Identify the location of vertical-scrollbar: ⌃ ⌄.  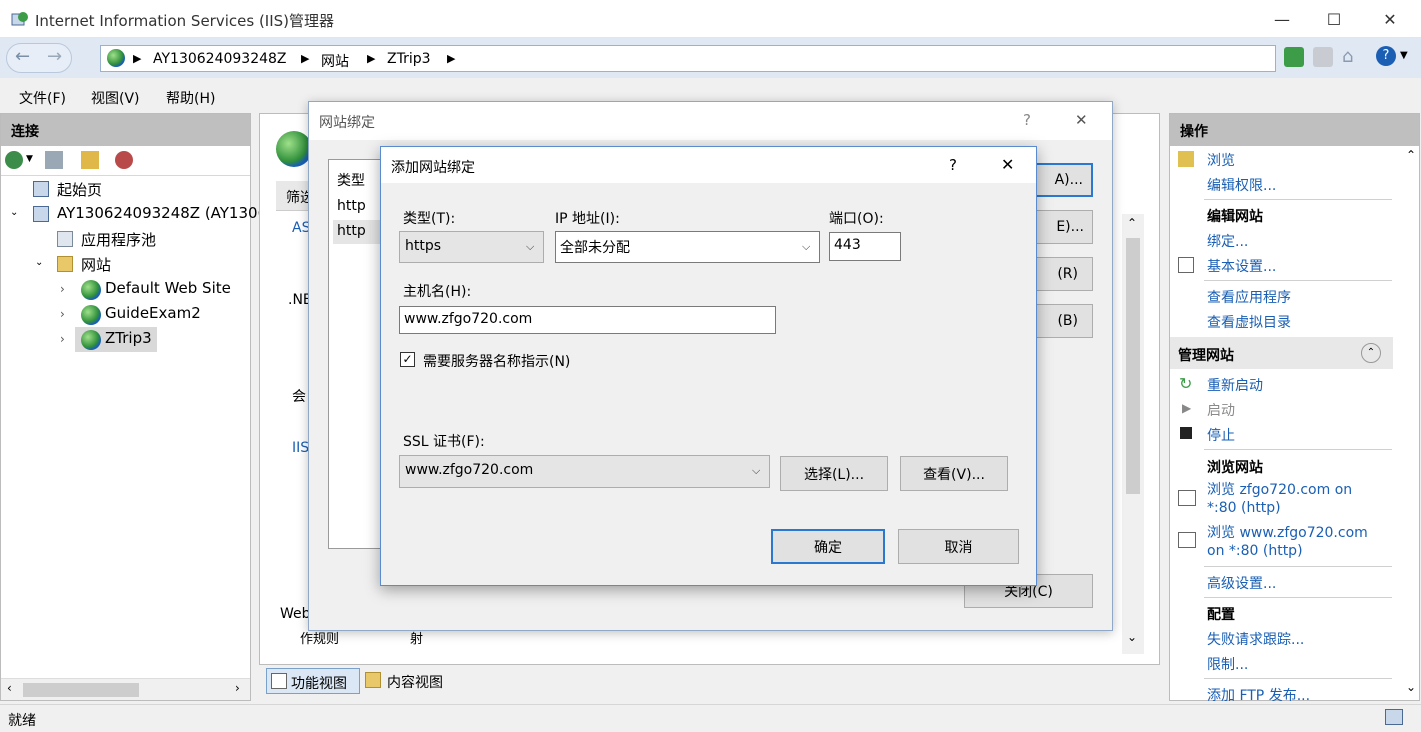
(1133, 434).